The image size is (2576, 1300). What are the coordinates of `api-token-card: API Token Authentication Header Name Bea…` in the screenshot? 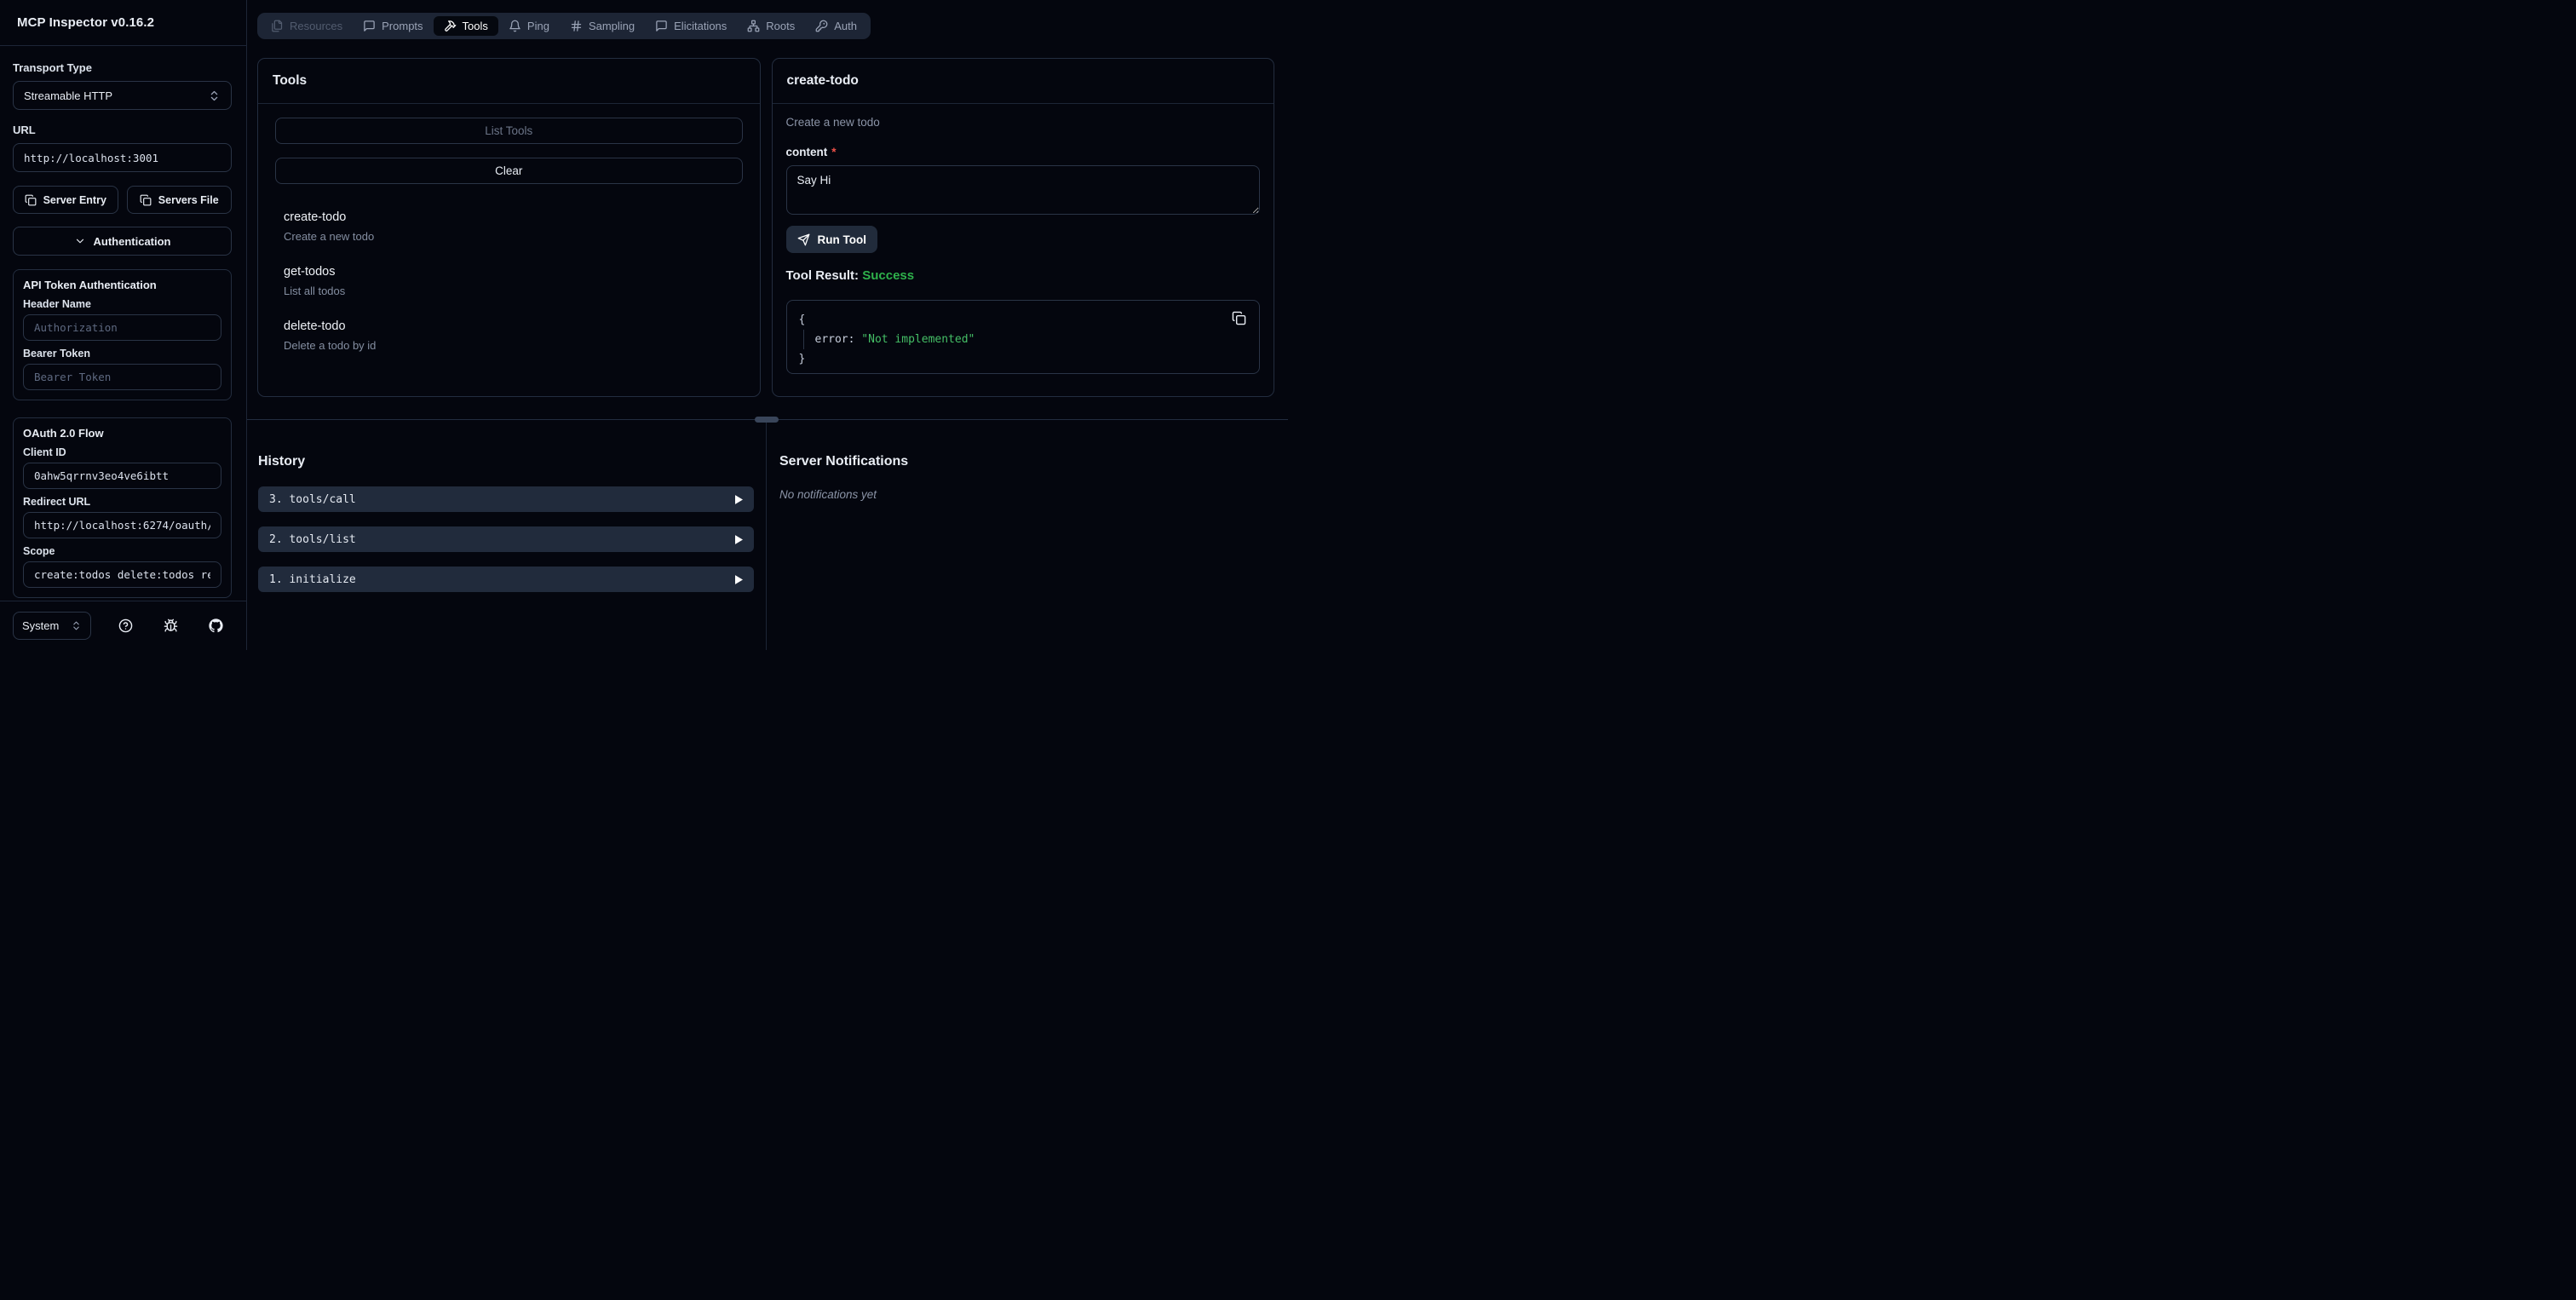 It's located at (123, 334).